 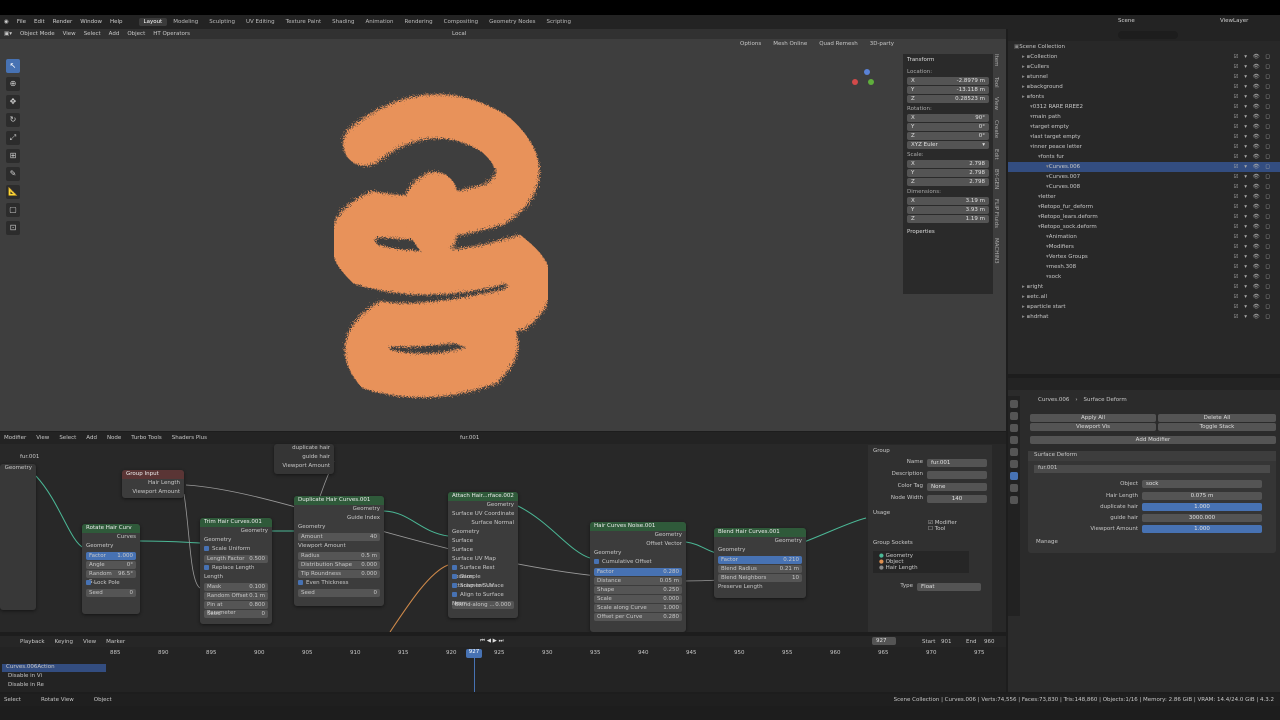 I want to click on transform-tool-icon: ⊞, so click(x=13, y=156).